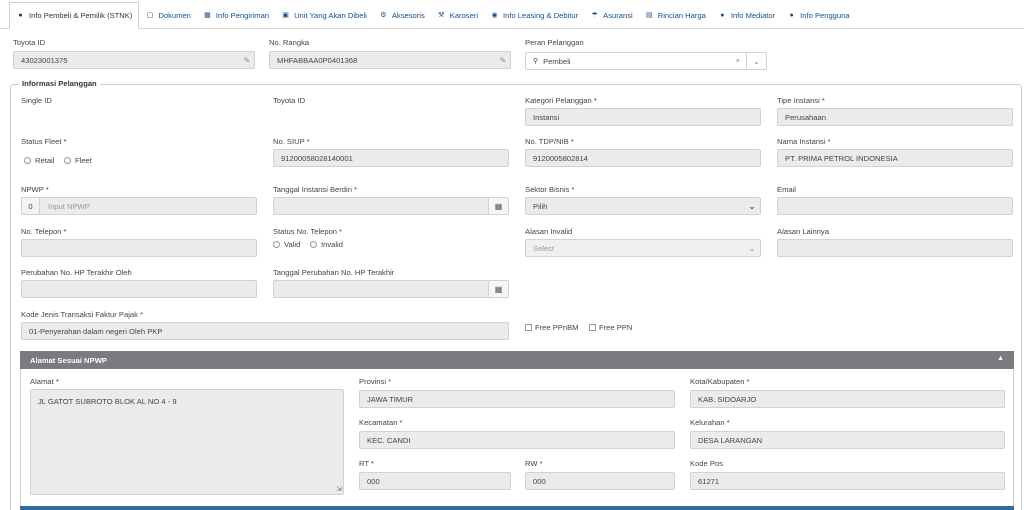  What do you see at coordinates (76, 272) in the screenshot?
I see `perubahan-hp-label: Perubahan No. HP Terakhir Oleh` at bounding box center [76, 272].